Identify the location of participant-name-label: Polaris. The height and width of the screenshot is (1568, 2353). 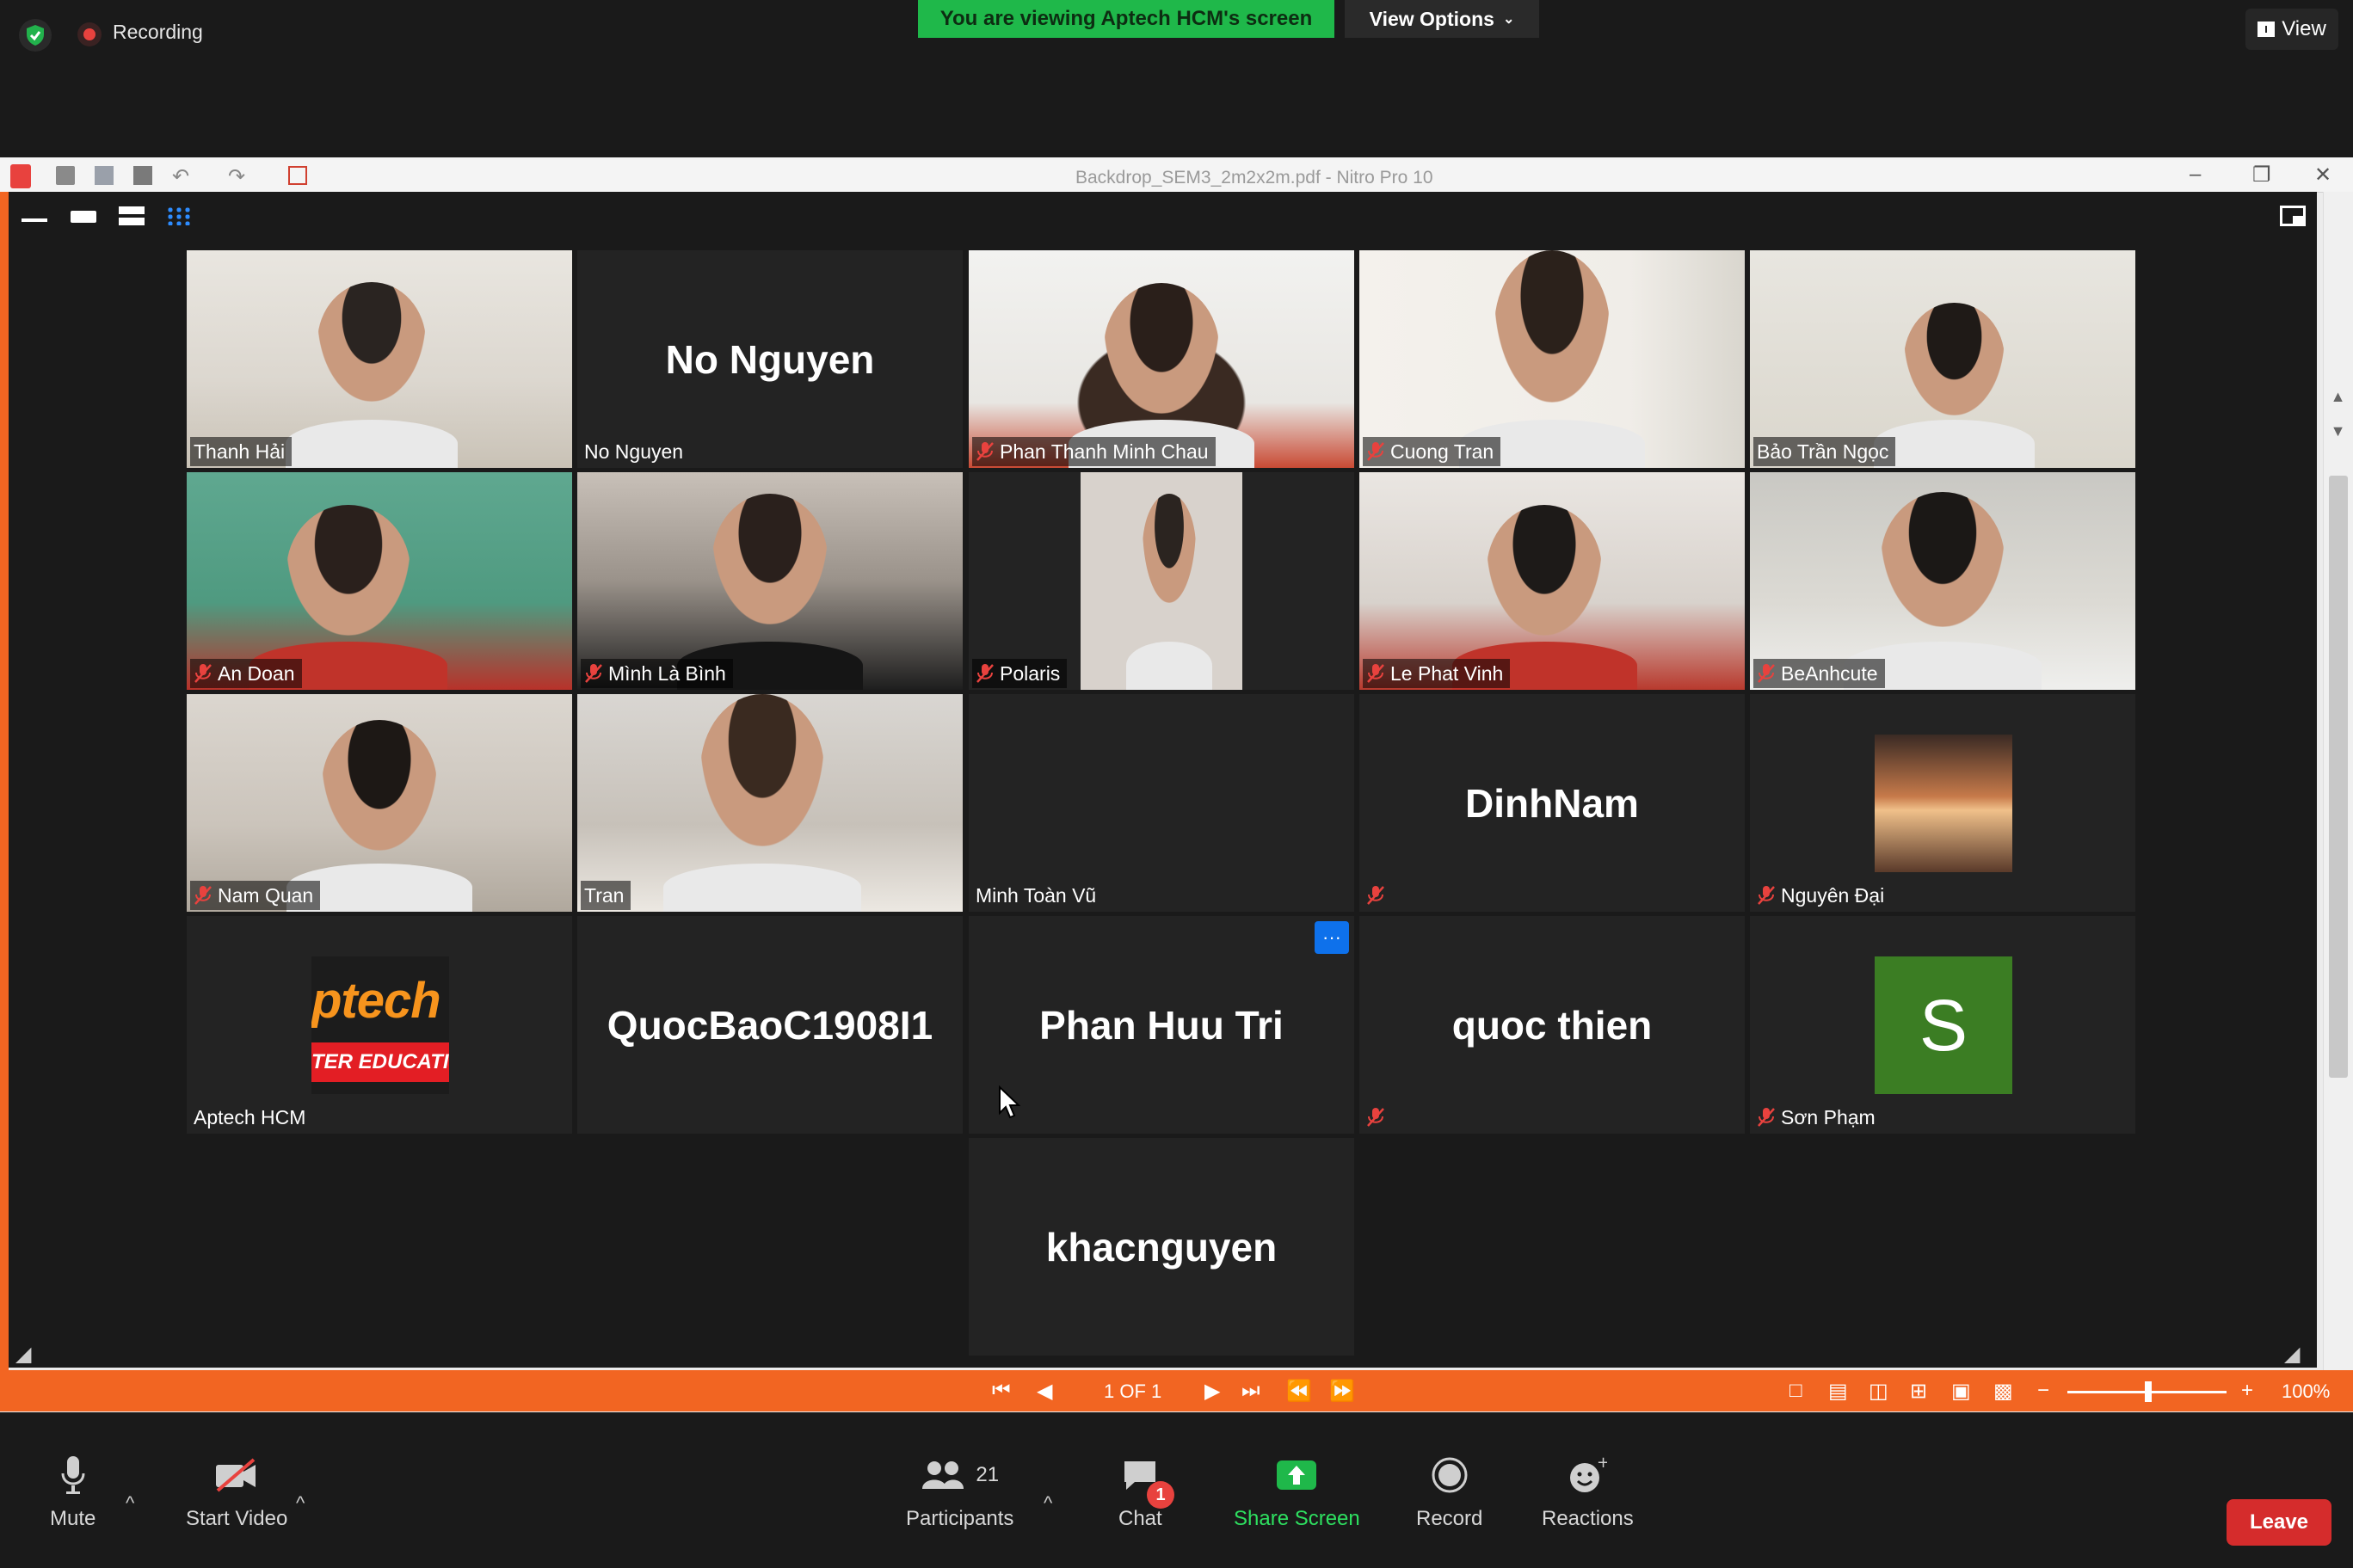
(1020, 673).